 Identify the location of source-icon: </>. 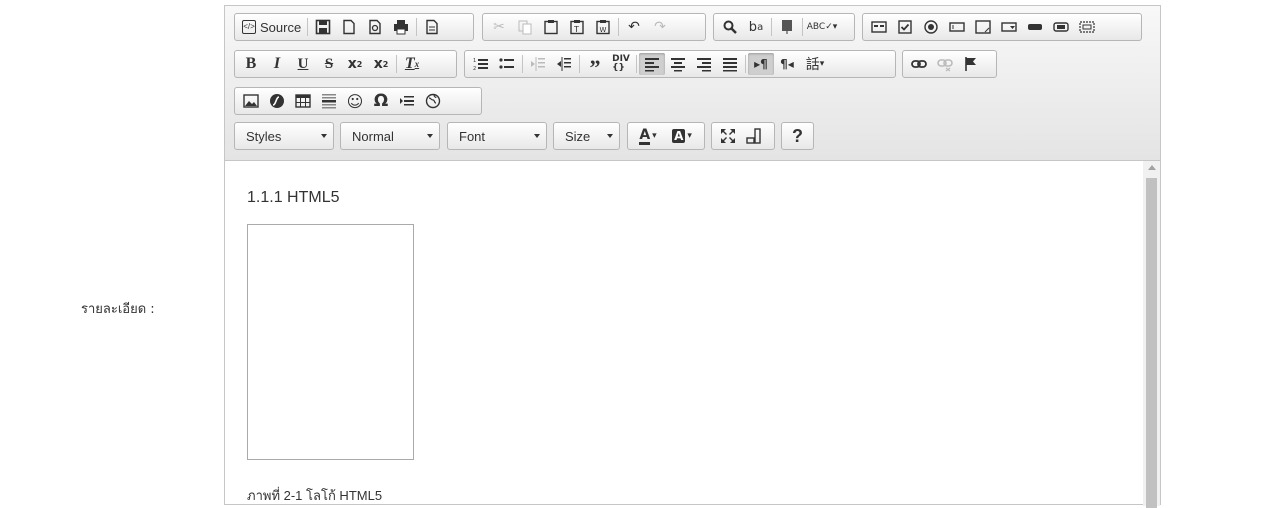
(249, 27).